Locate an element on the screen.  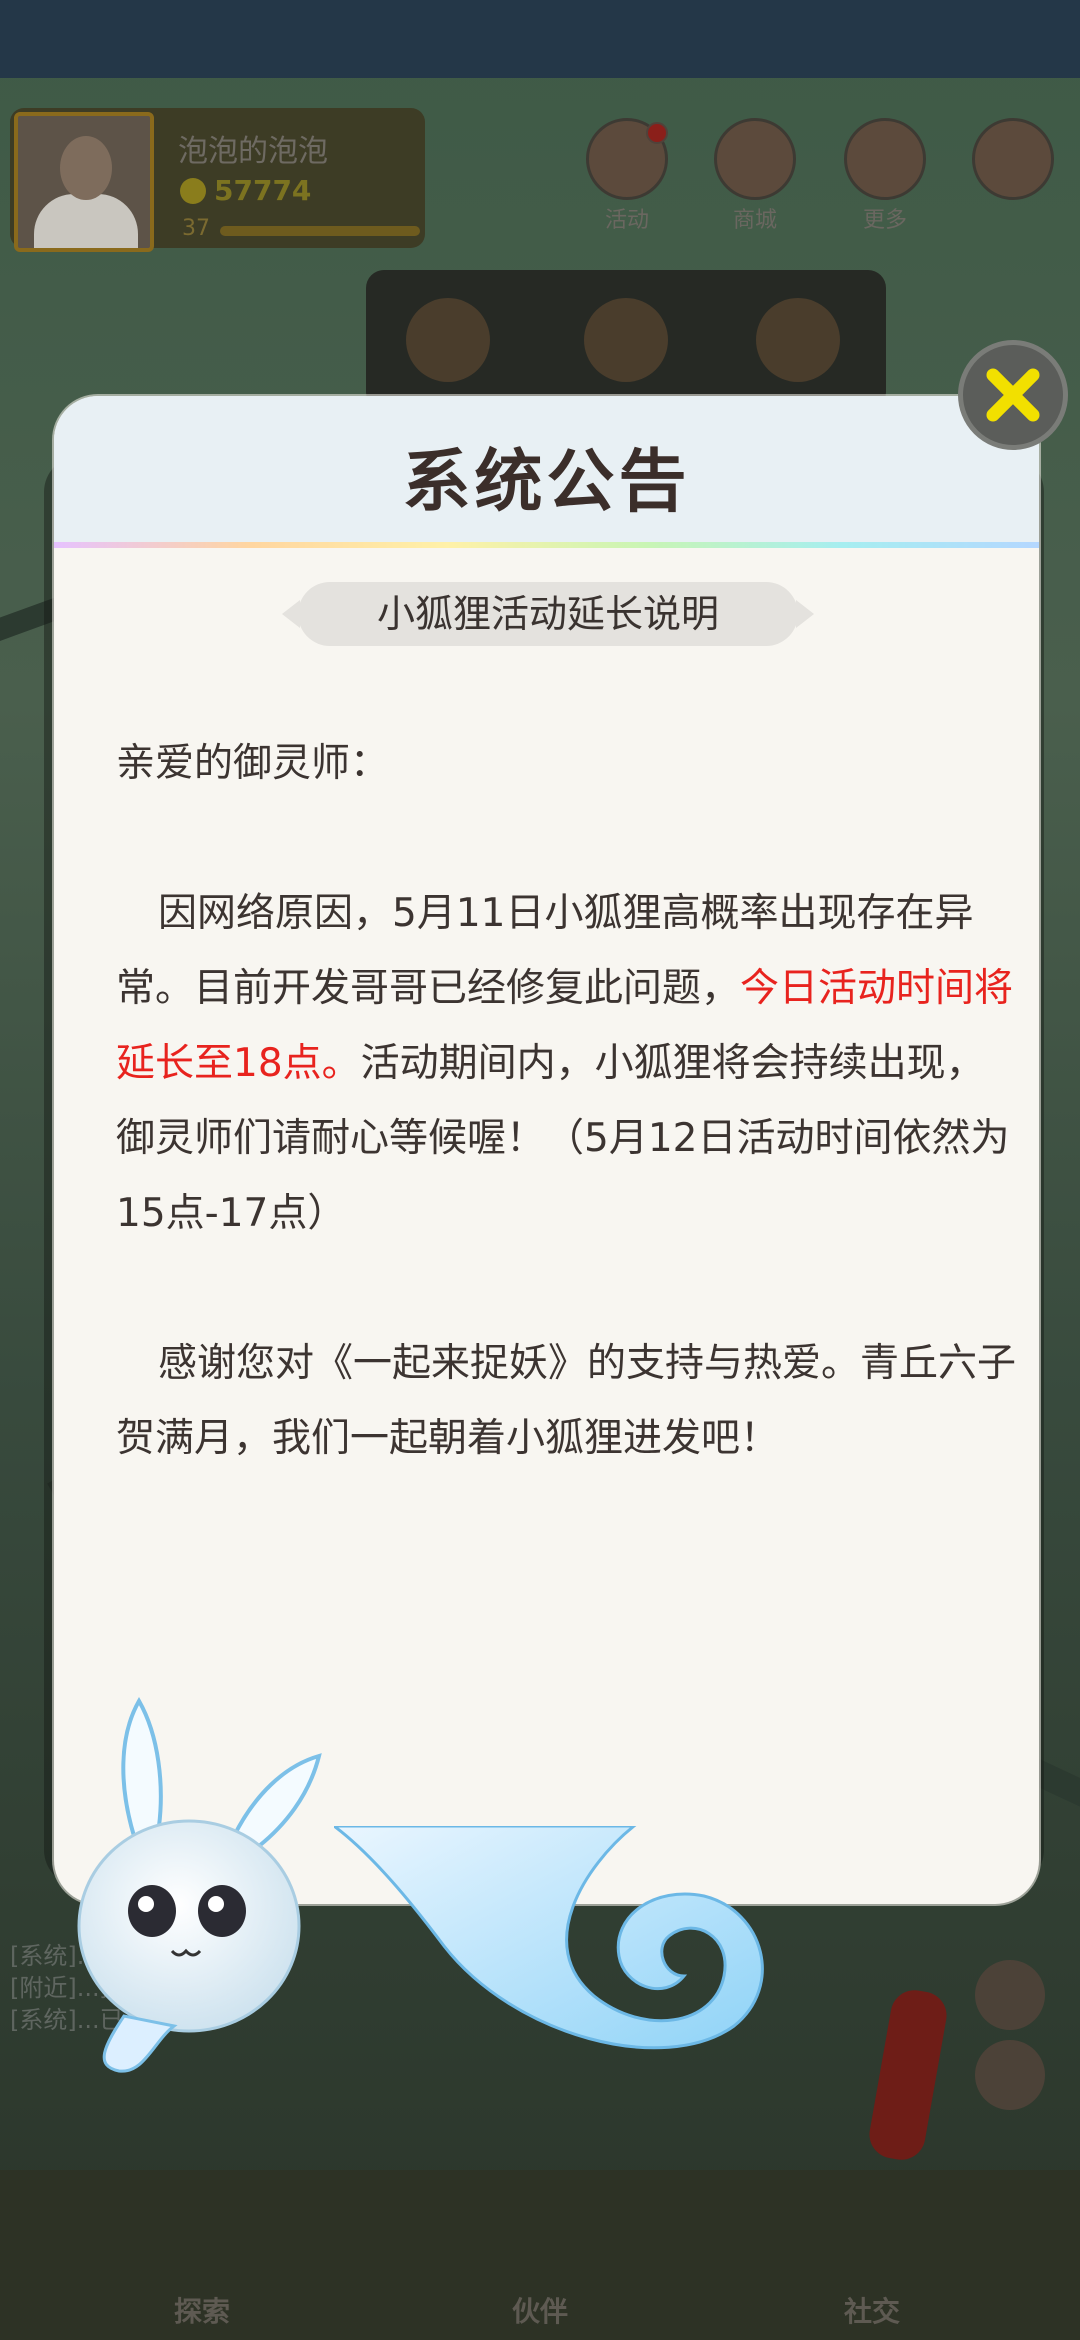
coin-value: 57774 is located at coordinates (263, 190).